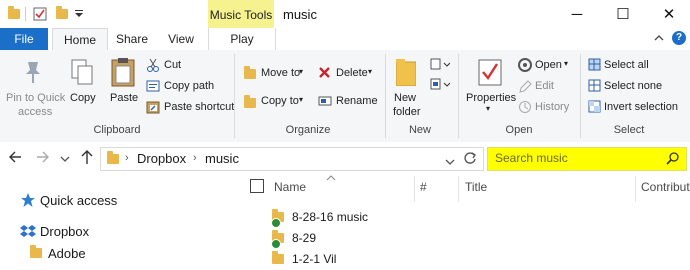  What do you see at coordinates (324, 74) in the screenshot?
I see `delete-icon` at bounding box center [324, 74].